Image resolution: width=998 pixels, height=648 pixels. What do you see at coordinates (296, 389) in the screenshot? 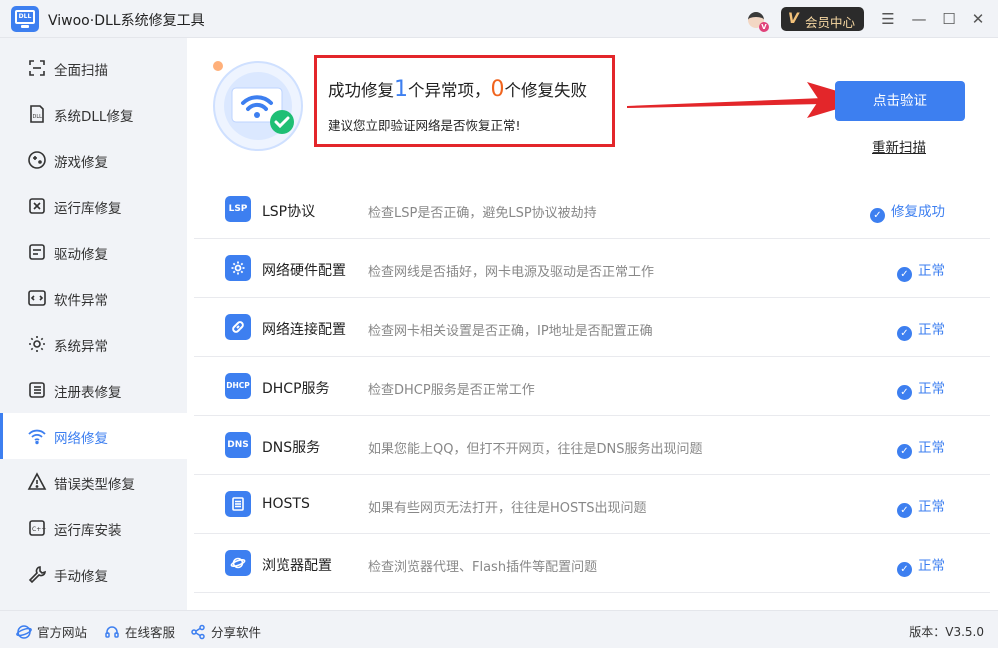
I see `check-name: DHCP服务` at bounding box center [296, 389].